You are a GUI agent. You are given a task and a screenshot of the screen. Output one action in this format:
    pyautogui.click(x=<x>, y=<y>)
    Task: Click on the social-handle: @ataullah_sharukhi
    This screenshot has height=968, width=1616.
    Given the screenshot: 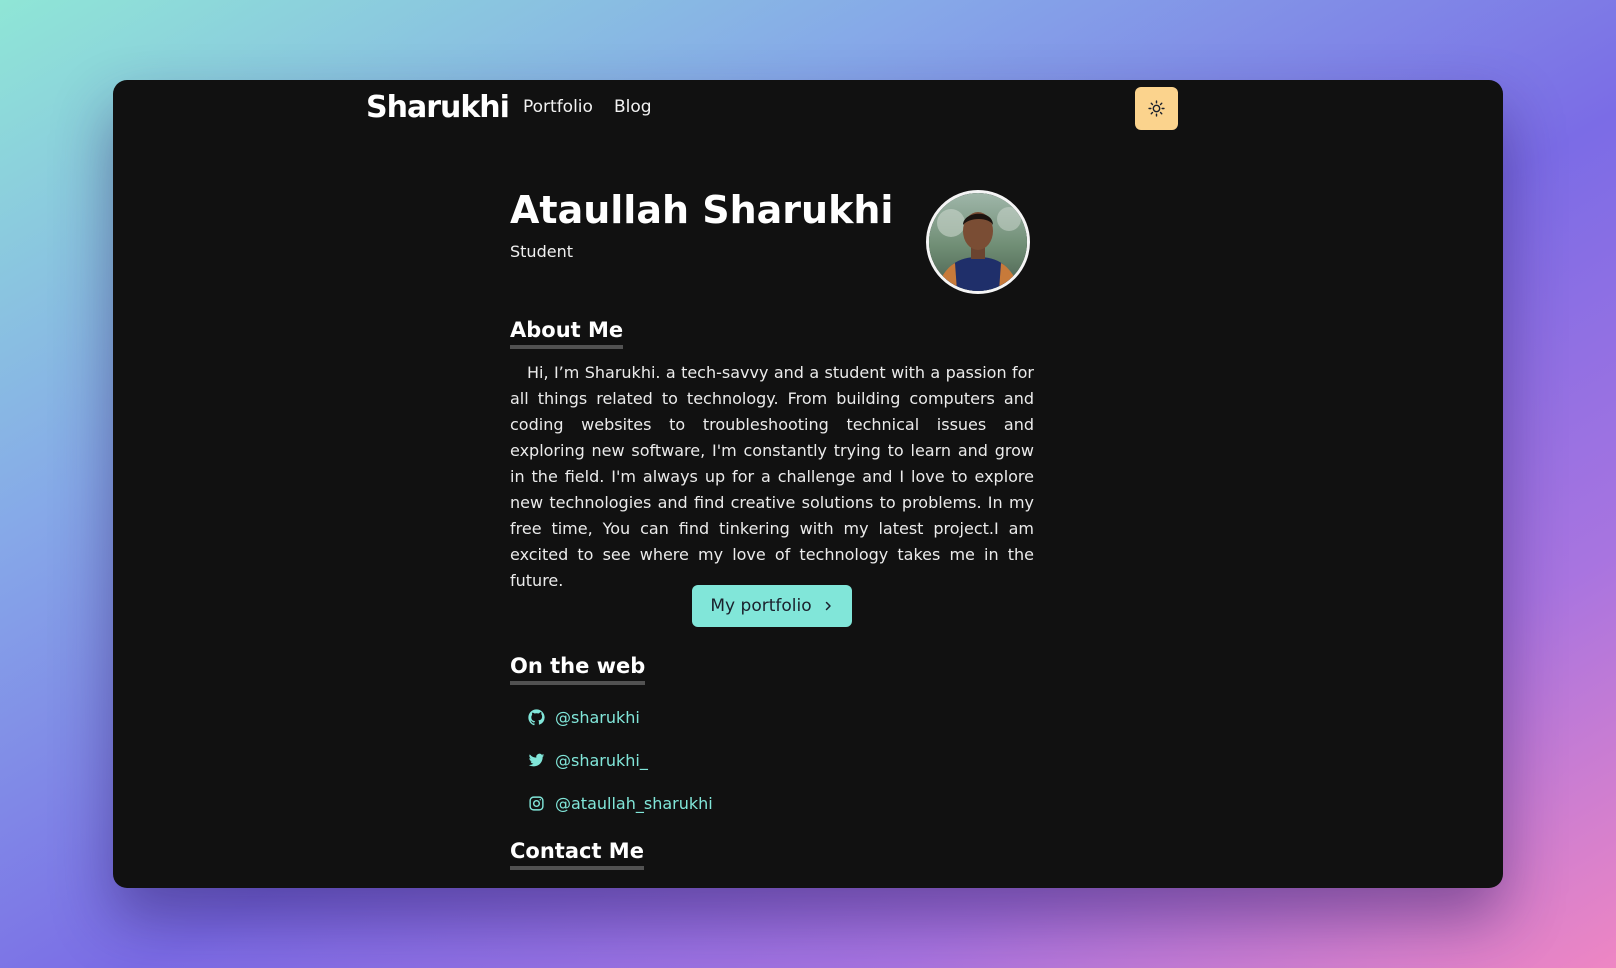 What is the action you would take?
    pyautogui.click(x=634, y=803)
    